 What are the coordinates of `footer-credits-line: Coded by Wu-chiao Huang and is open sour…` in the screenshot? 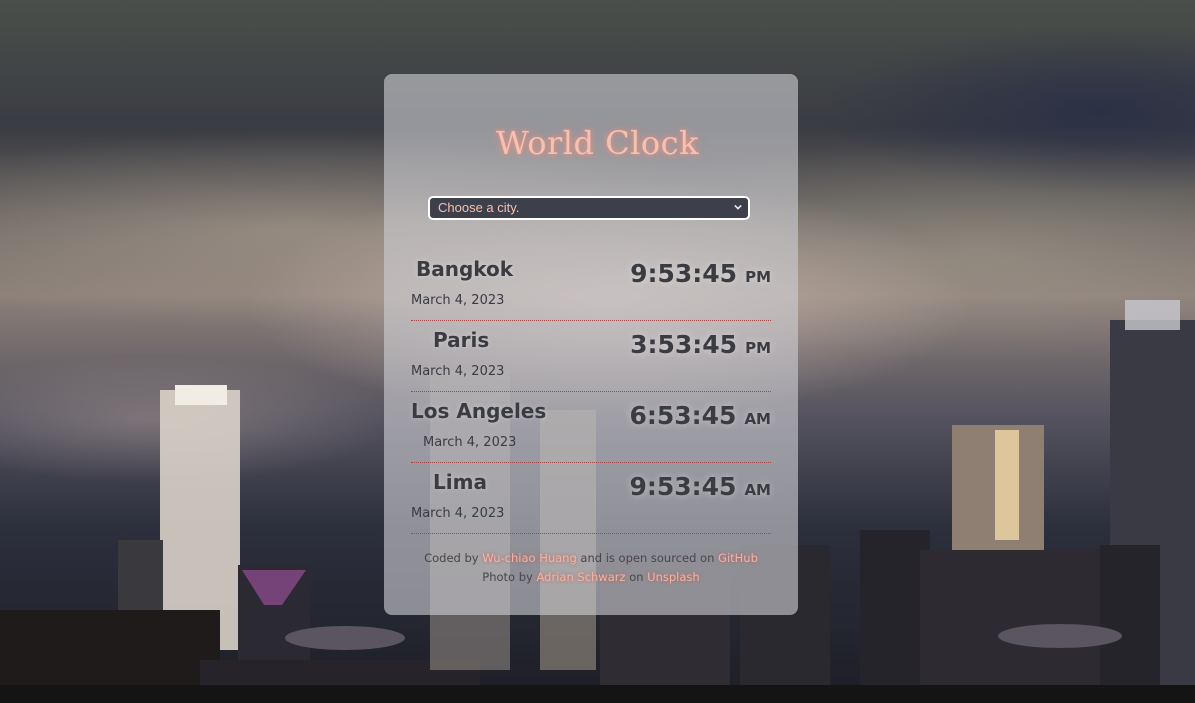 It's located at (591, 558).